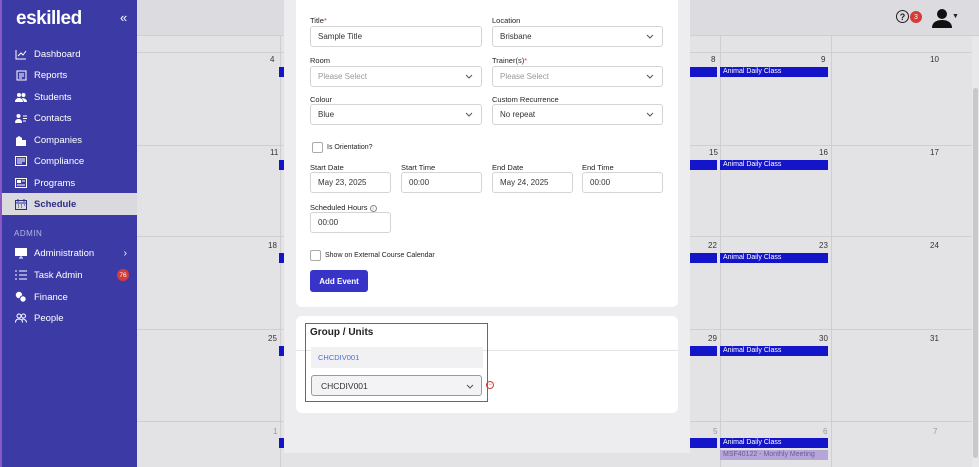 The image size is (979, 467). What do you see at coordinates (942, 18) in the screenshot?
I see `user-avatar-icon` at bounding box center [942, 18].